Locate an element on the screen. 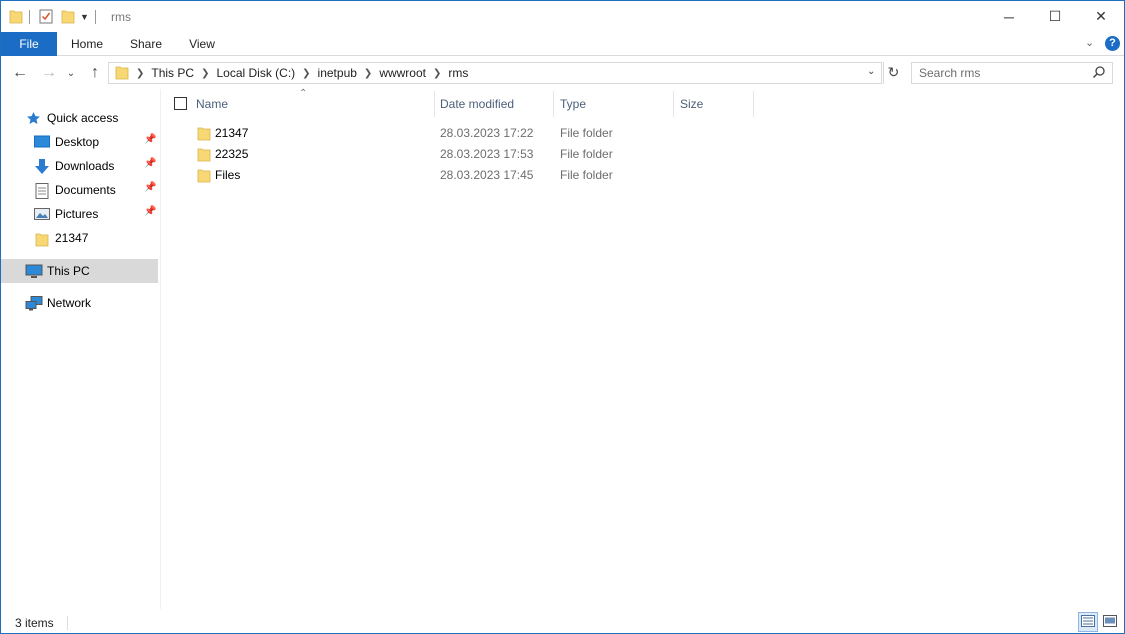  nav-label-network: Network is located at coordinates (69, 303).